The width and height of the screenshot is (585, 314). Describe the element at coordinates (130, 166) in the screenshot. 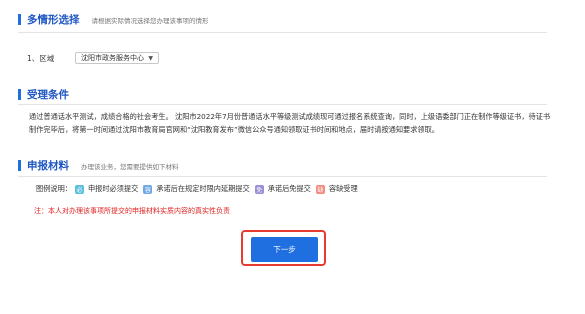

I see `materials-hint: 办理该业务，您需要提供如下材料` at that location.